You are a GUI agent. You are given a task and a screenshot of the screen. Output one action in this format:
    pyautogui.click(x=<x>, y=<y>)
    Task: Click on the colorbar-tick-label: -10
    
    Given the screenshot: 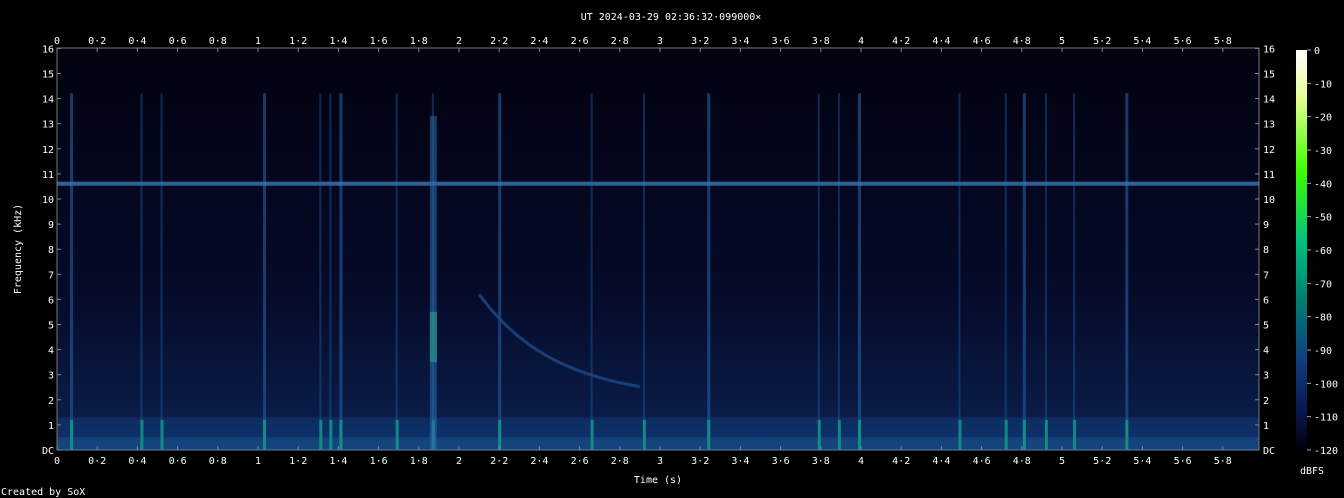 What is the action you would take?
    pyautogui.click(x=1323, y=84)
    